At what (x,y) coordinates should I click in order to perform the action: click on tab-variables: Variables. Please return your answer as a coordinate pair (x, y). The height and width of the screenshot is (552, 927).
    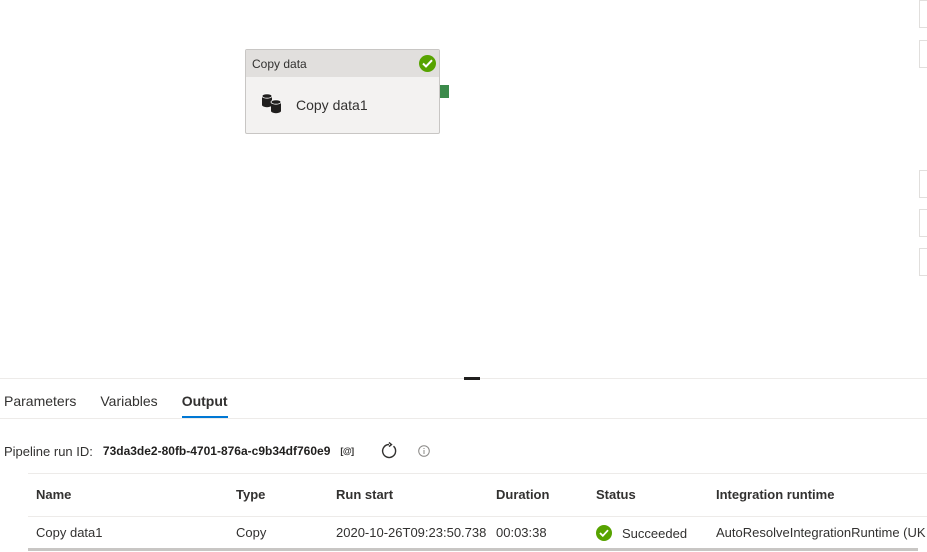
    Looking at the image, I should click on (128, 401).